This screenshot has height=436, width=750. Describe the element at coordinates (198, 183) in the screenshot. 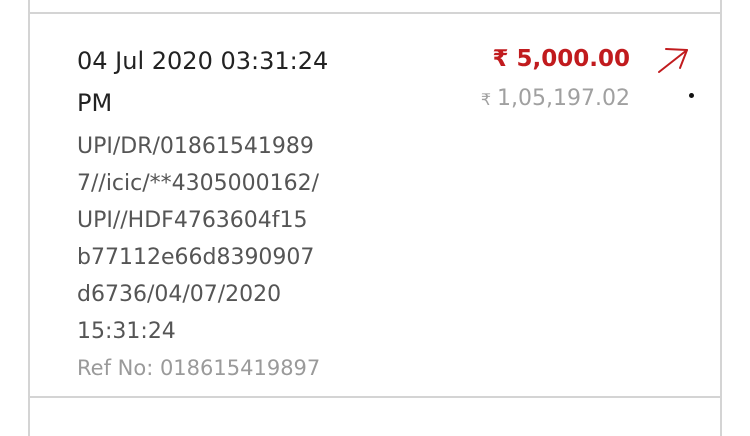

I see `description-line: 7//icic/**4305000162/` at that location.